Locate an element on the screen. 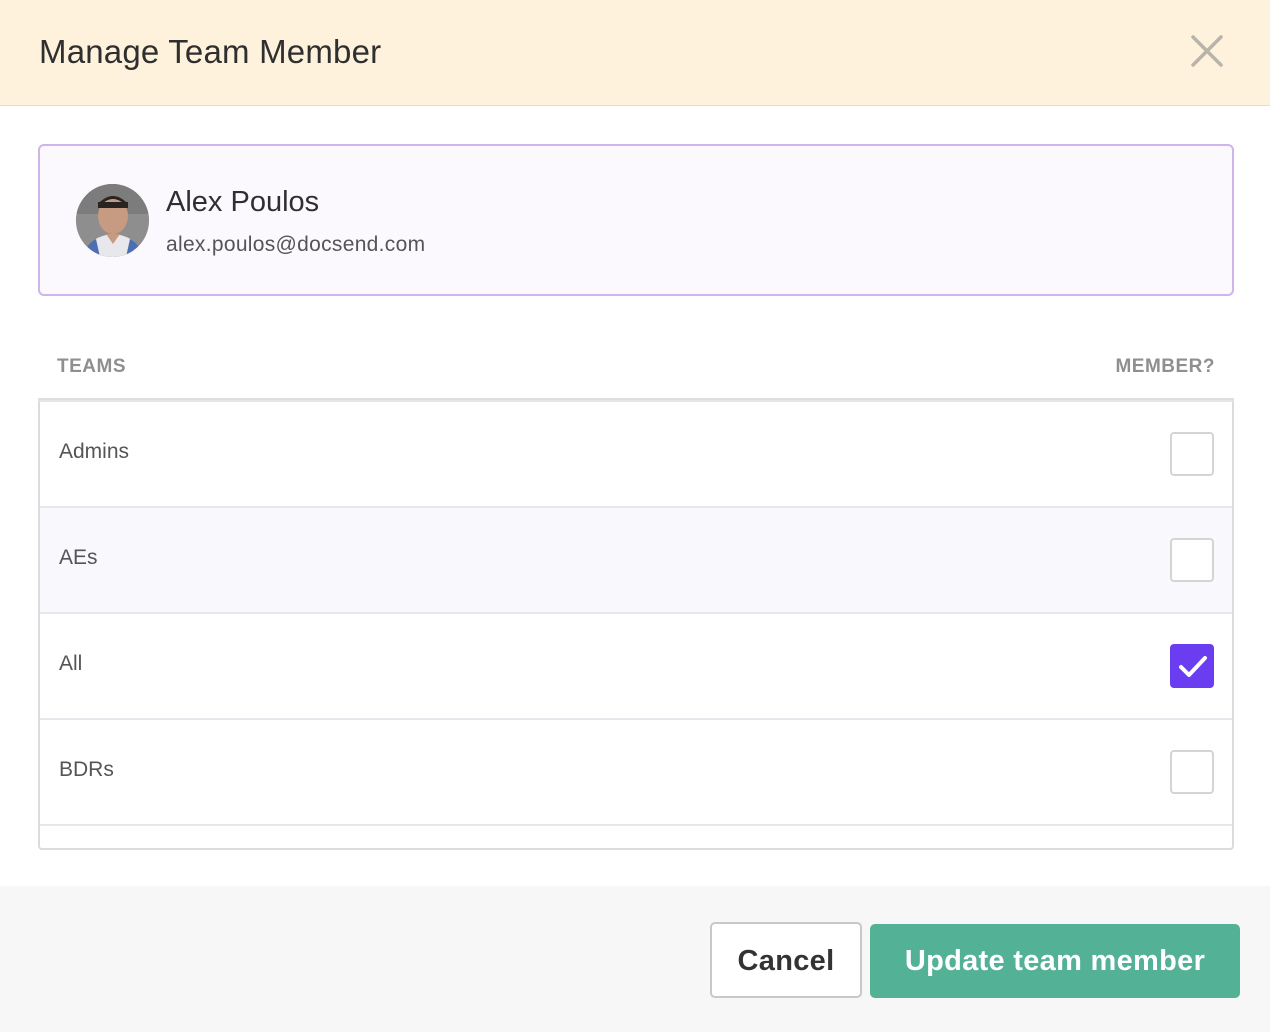  modal-footer: Cancel Update team member is located at coordinates (635, 959).